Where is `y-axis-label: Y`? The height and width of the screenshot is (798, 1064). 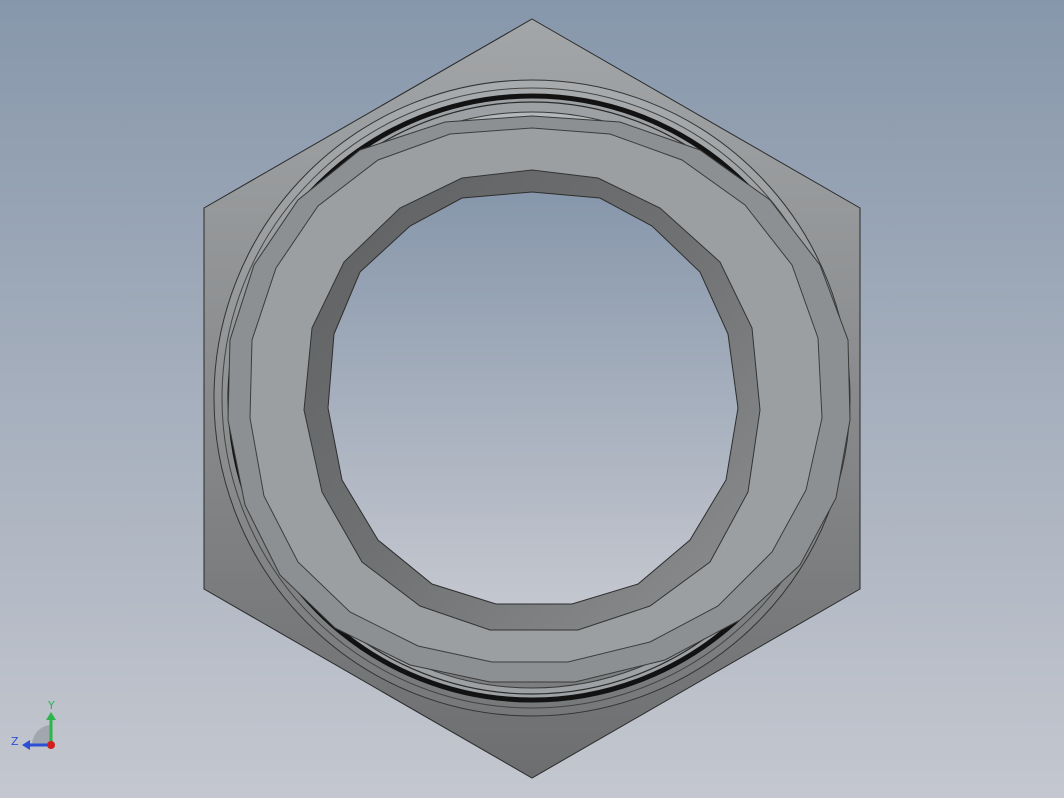
y-axis-label: Y is located at coordinates (51, 705).